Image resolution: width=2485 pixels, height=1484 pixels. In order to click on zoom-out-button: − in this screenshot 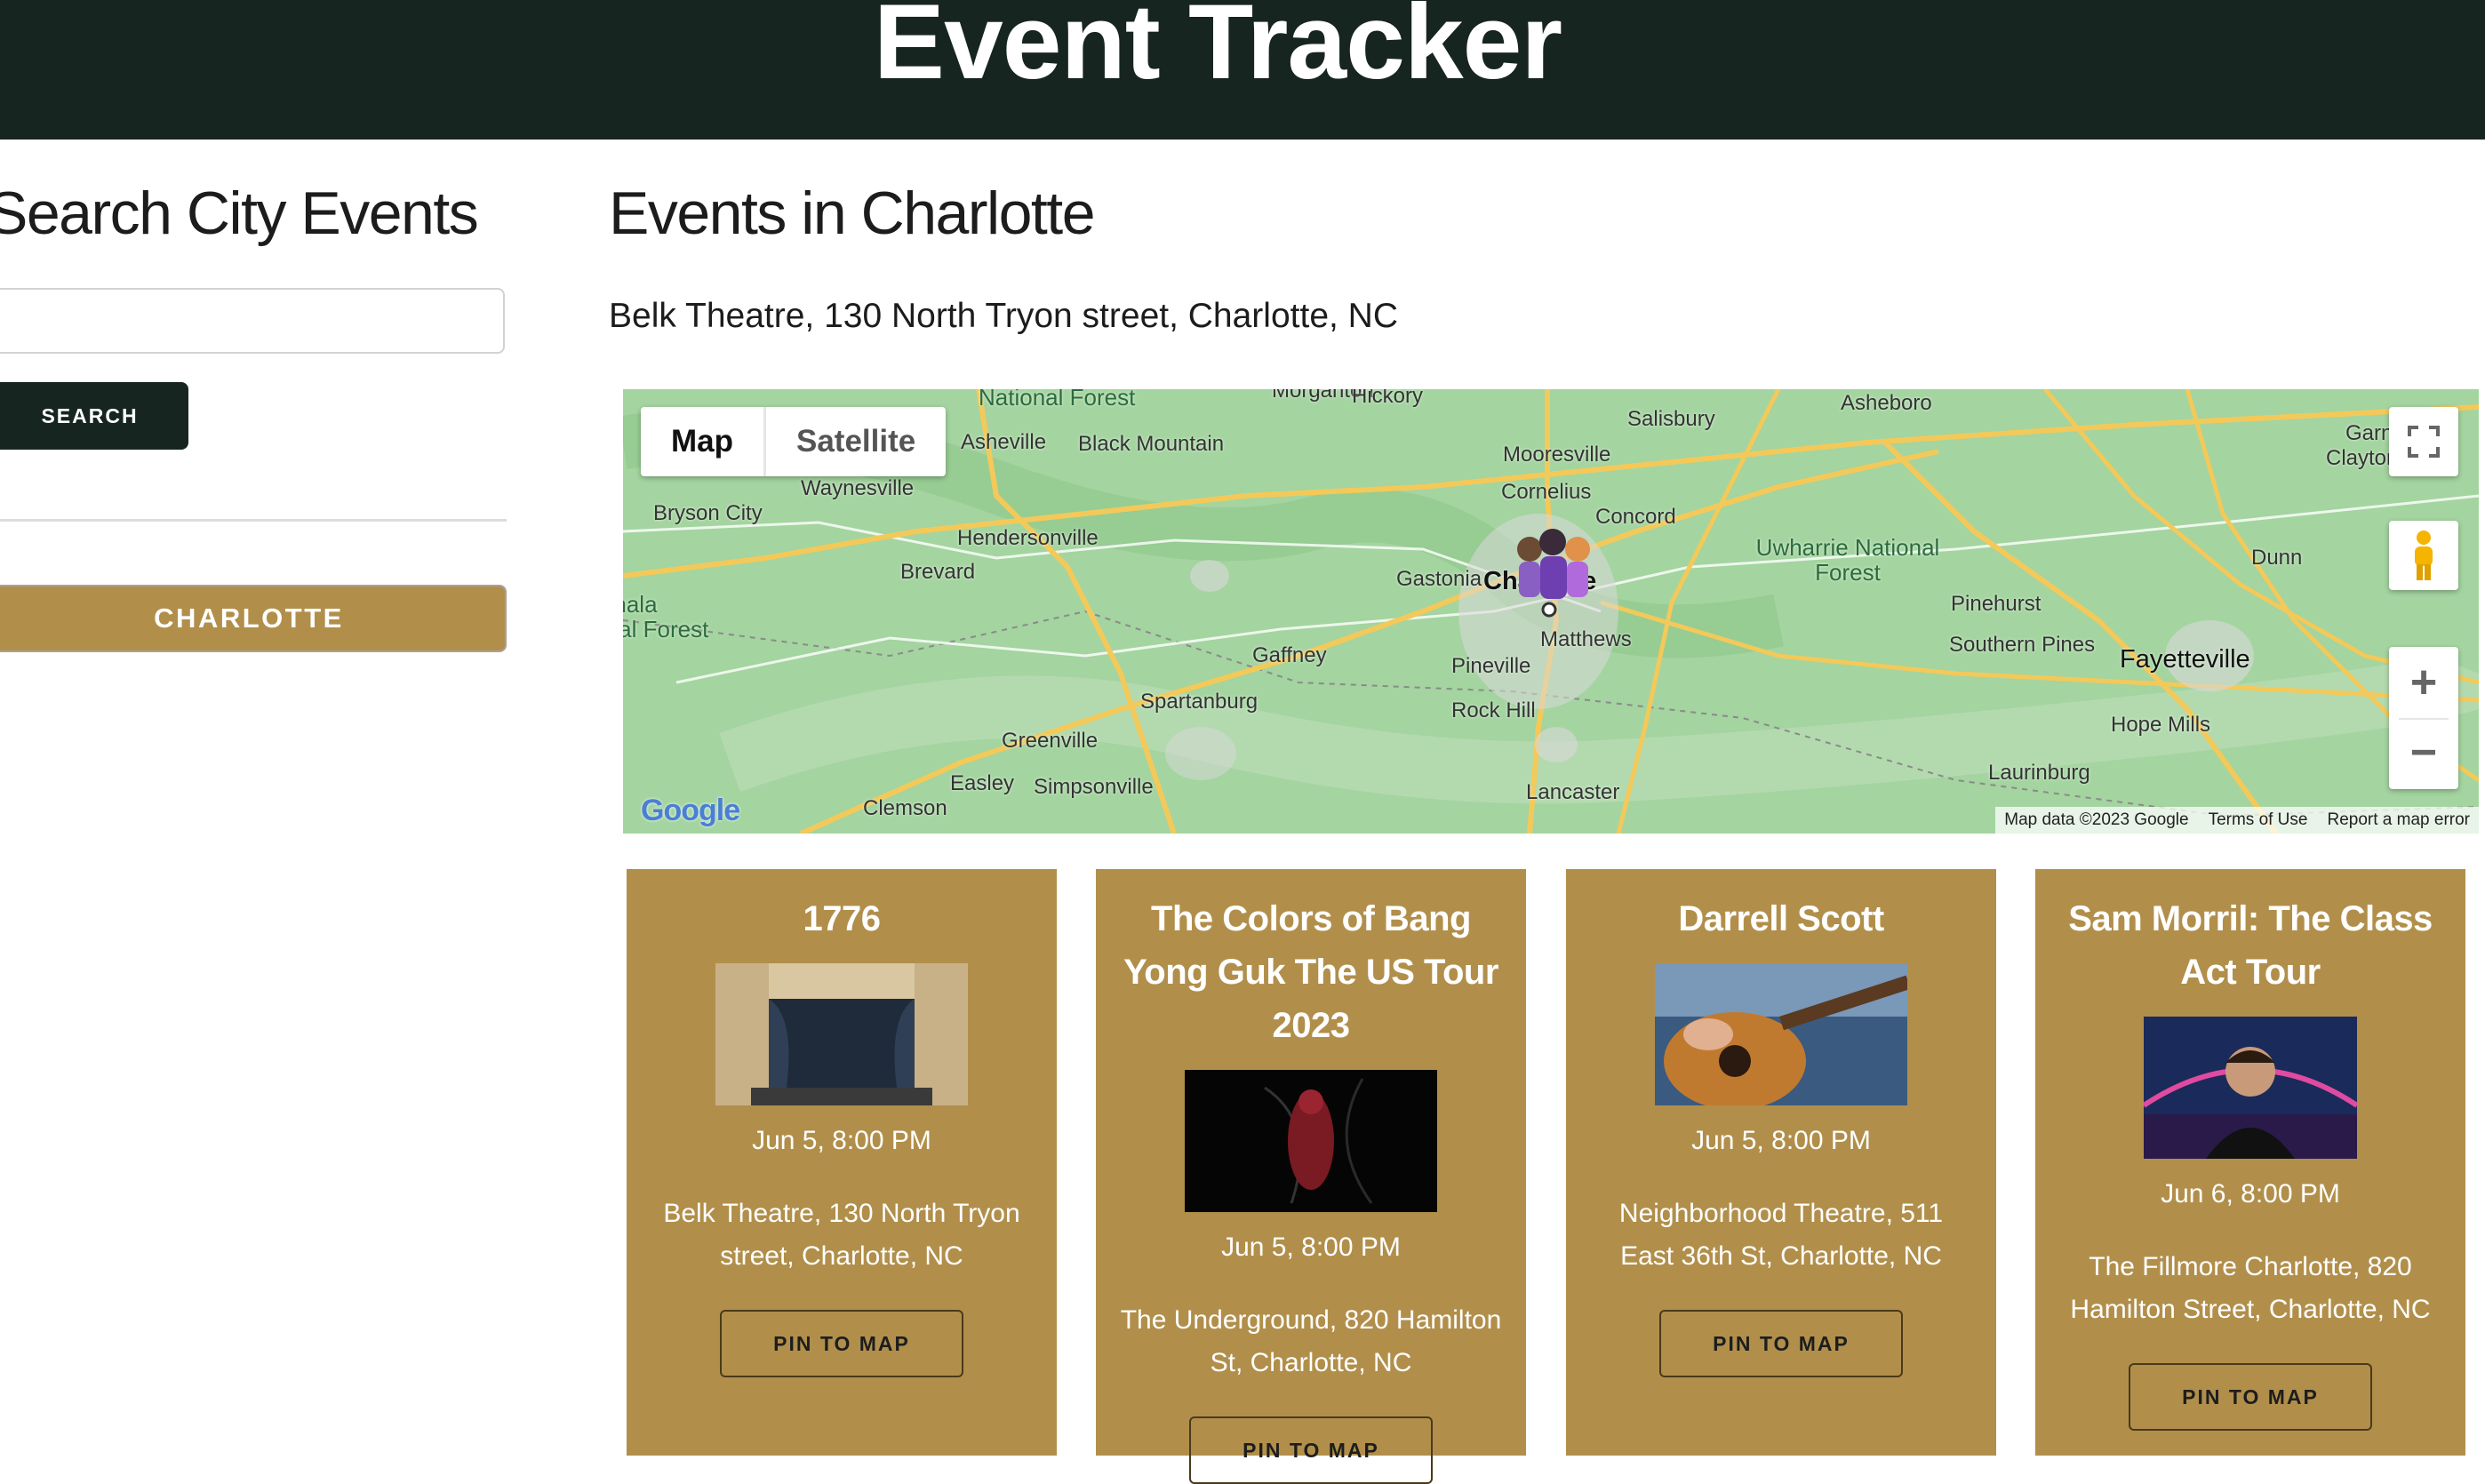, I will do `click(2423, 755)`.